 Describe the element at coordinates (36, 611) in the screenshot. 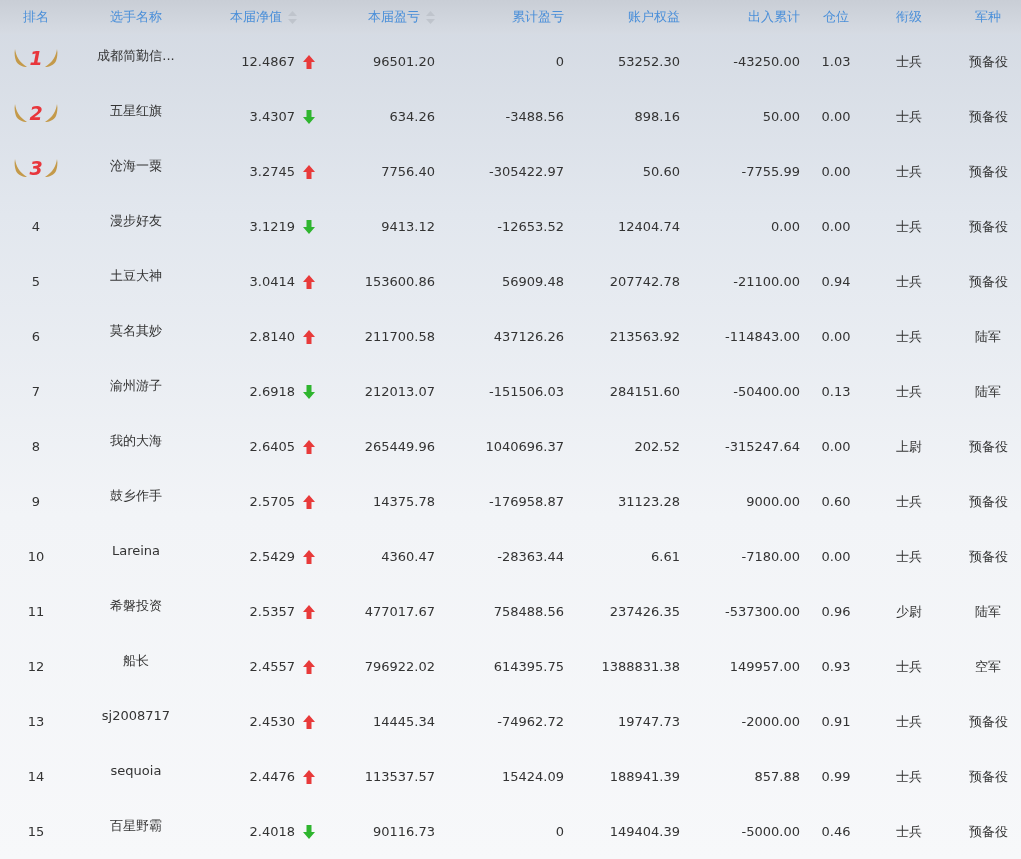

I see `rank-cell-text: 11` at that location.